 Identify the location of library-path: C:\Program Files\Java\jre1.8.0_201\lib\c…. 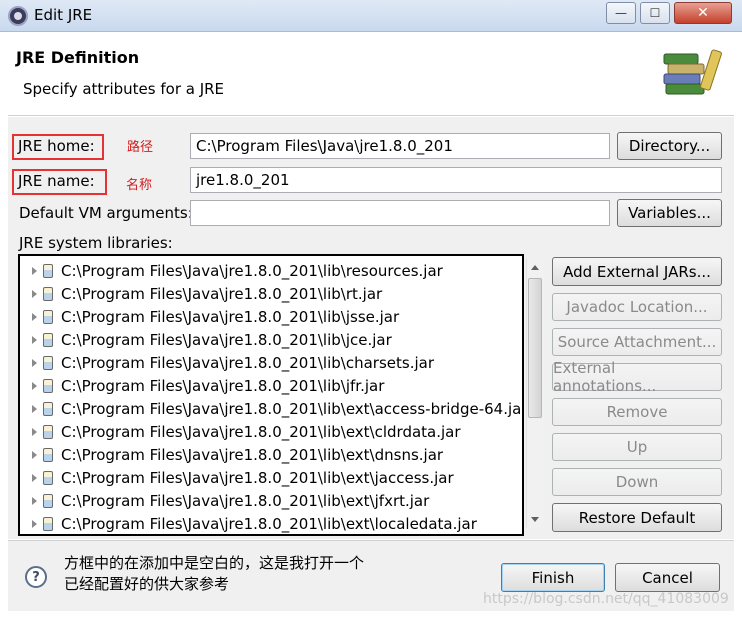
(247, 362).